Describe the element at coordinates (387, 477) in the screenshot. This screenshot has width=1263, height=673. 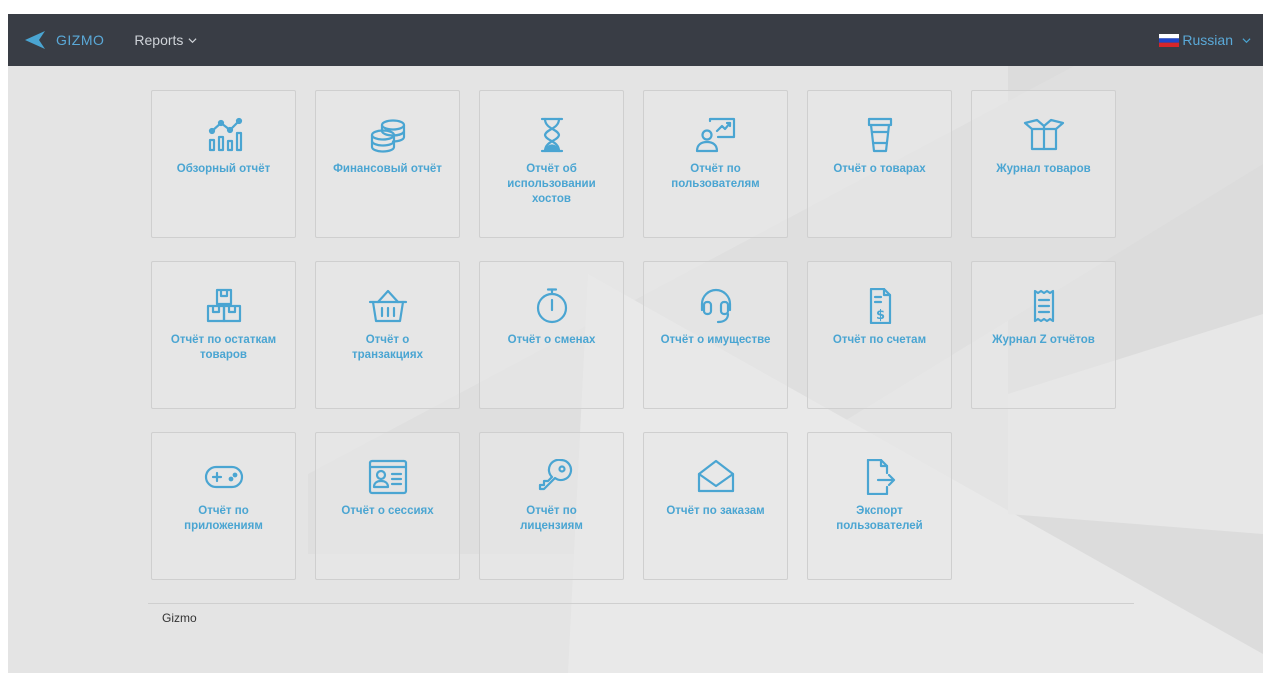
I see `id-card-icon` at that location.